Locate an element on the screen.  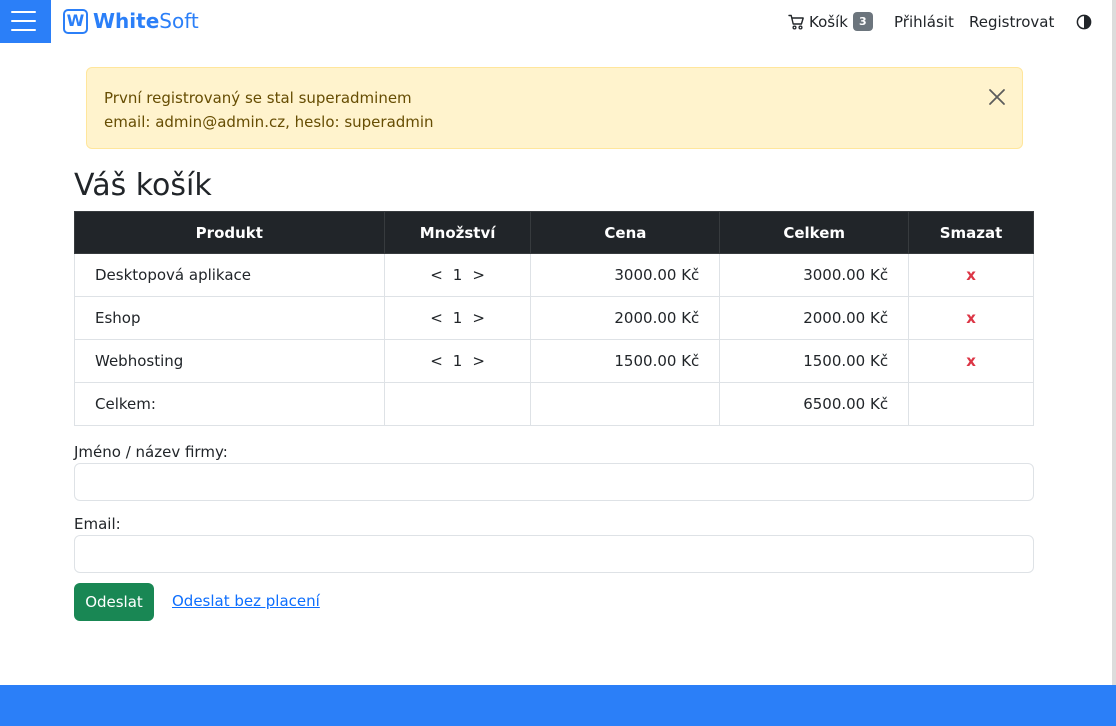
half-circle-theme-icon is located at coordinates (1084, 21).